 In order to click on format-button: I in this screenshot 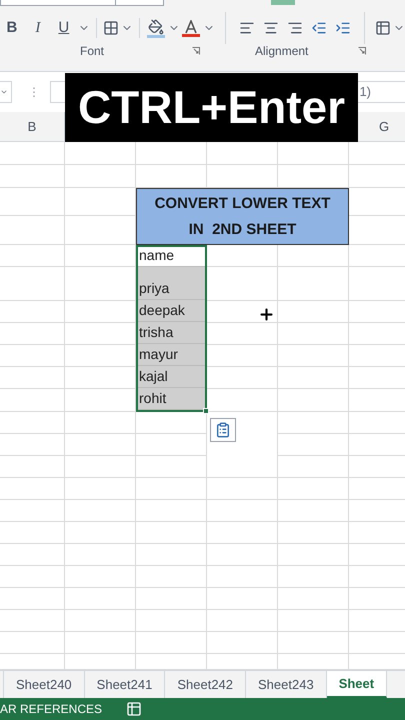, I will do `click(38, 28)`.